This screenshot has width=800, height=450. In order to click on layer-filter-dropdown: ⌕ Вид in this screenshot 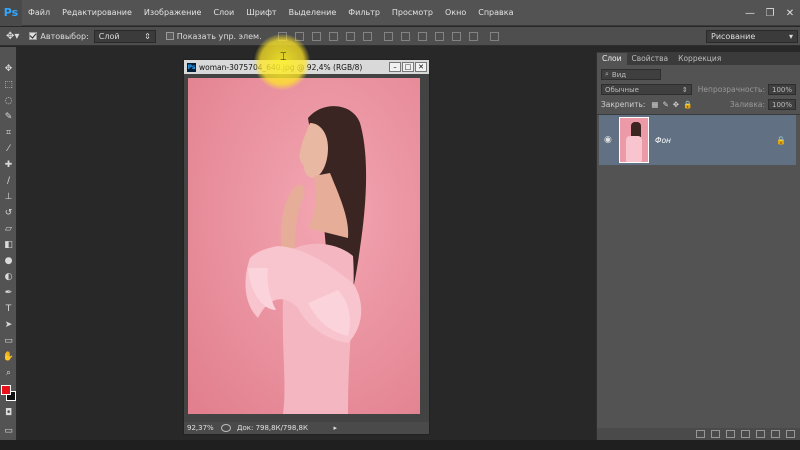, I will do `click(631, 74)`.